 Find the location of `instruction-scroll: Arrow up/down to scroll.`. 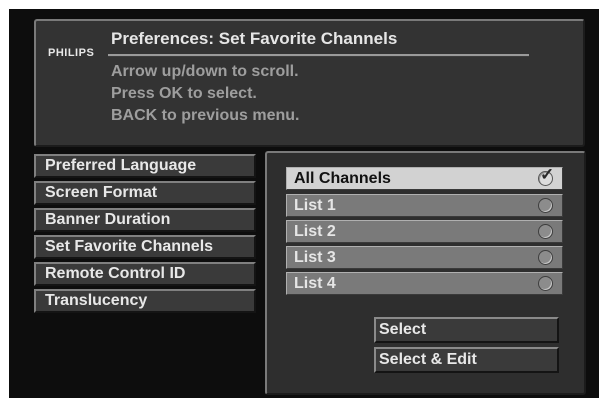

instruction-scroll: Arrow up/down to scroll. is located at coordinates (205, 71).